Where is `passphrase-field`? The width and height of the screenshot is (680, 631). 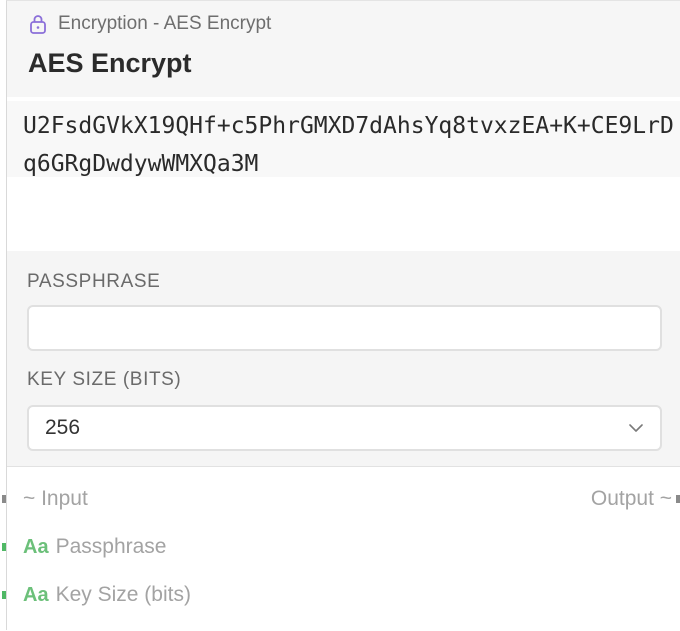 passphrase-field is located at coordinates (344, 328).